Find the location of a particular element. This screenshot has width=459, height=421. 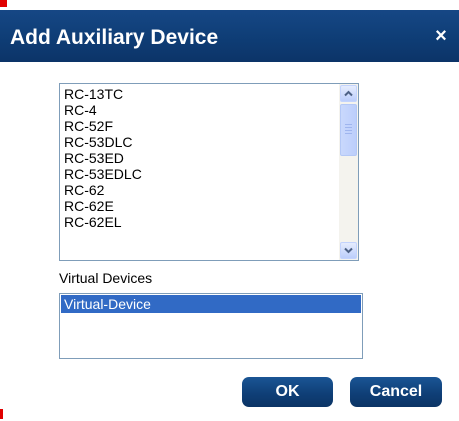

close-icon: × is located at coordinates (441, 37).